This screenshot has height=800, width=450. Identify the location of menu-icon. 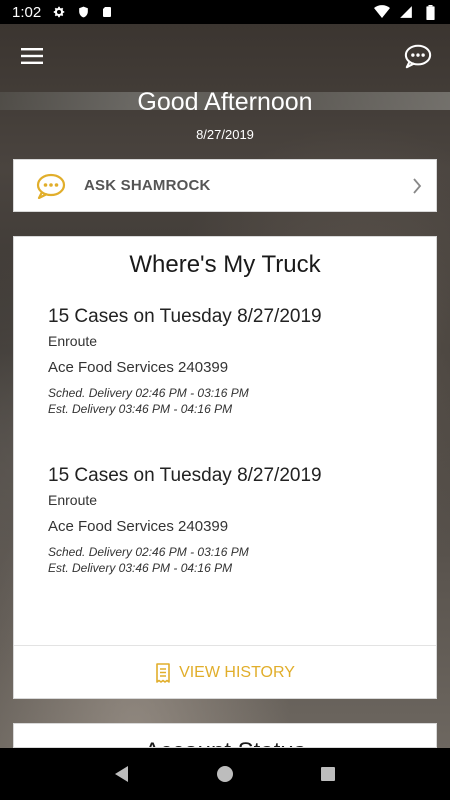
(32, 56).